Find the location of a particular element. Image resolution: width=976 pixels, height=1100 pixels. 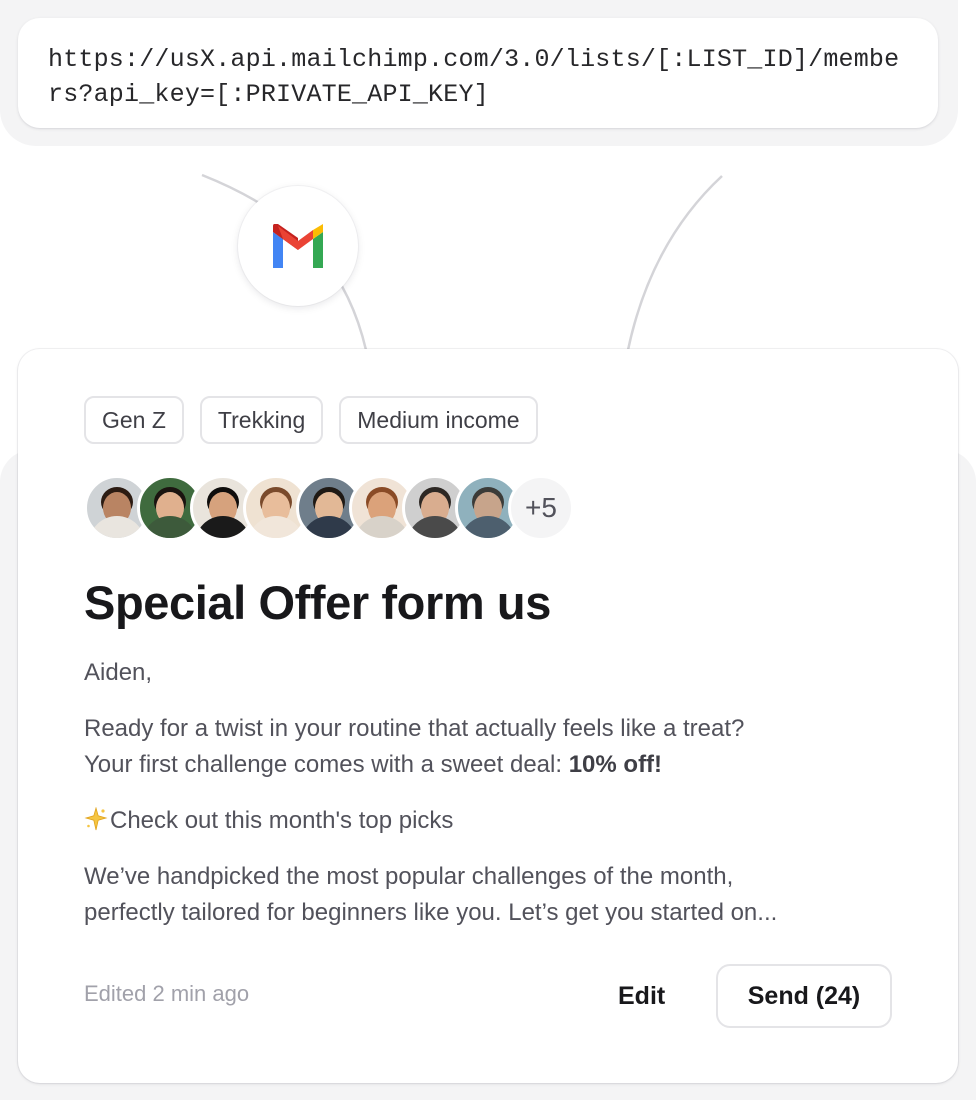

email-highlight-text: Check out this month's top picks is located at coordinates (282, 820).